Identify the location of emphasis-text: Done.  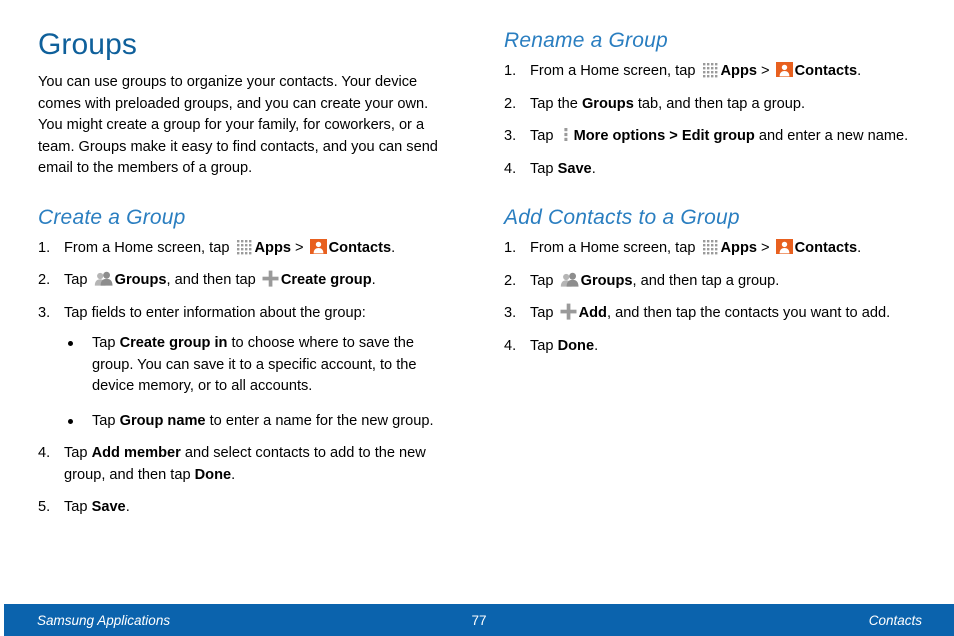
(576, 345).